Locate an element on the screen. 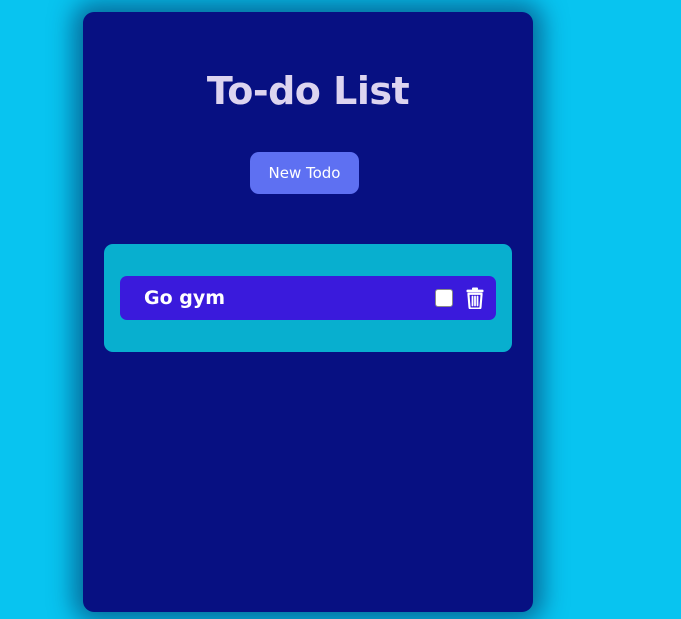  trash-icon is located at coordinates (475, 298).